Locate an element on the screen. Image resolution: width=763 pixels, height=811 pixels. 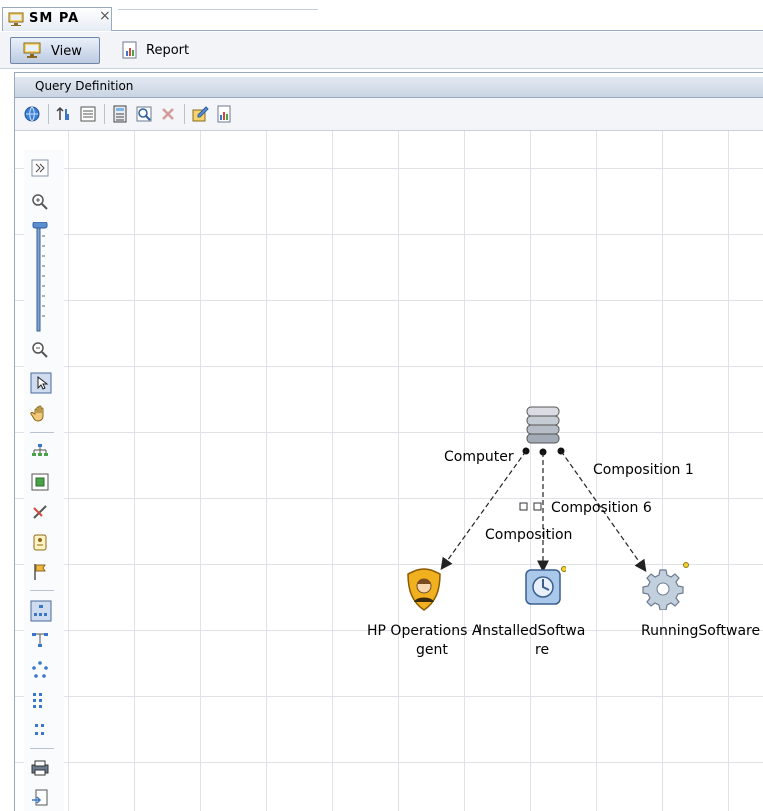
flag-icon is located at coordinates (41, 573).